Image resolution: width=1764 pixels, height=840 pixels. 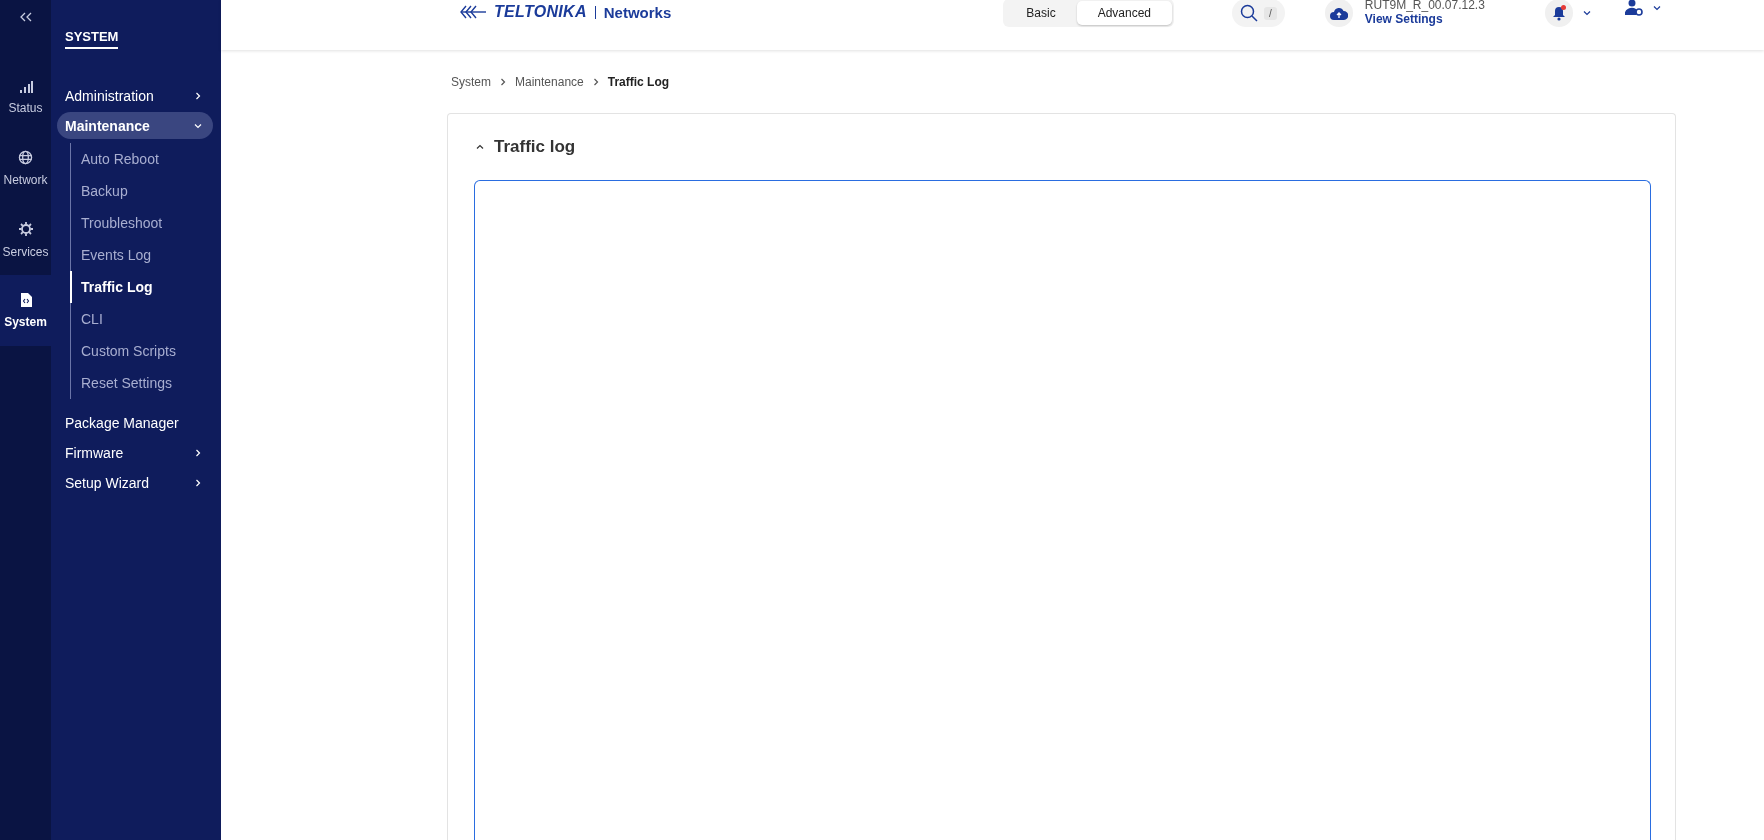 What do you see at coordinates (135, 125) in the screenshot?
I see `menu-group: Maintenance` at bounding box center [135, 125].